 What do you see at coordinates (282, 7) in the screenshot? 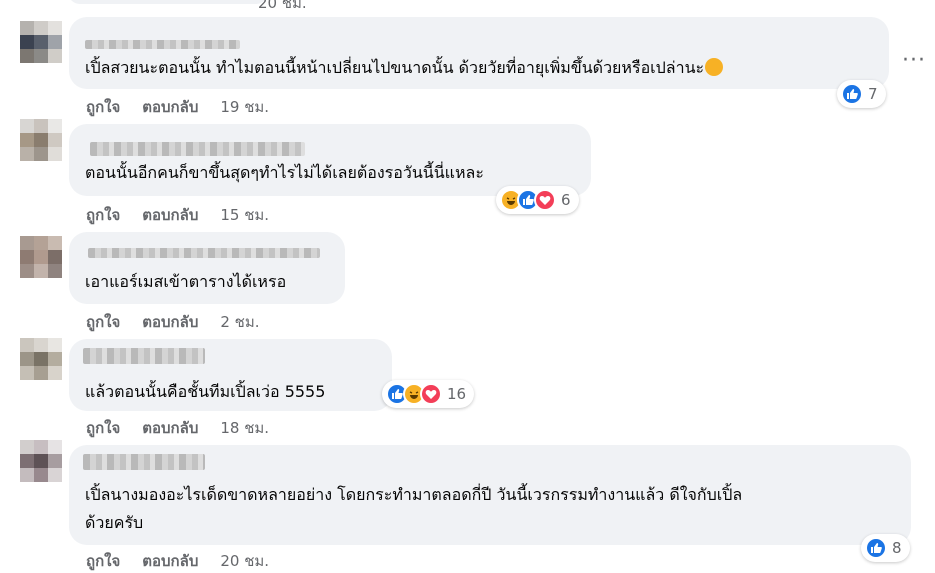
I see `previous-comment-time: 20 ชม.` at bounding box center [282, 7].